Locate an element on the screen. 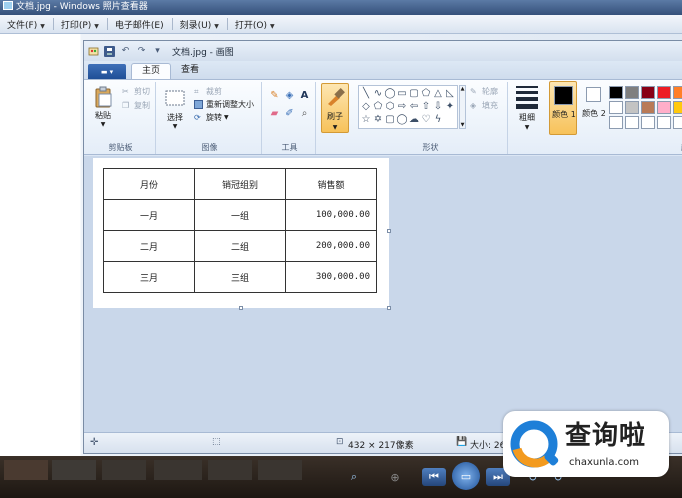 The height and width of the screenshot is (498, 682). up-arrow-shape-icon: ⇧ is located at coordinates (426, 106).